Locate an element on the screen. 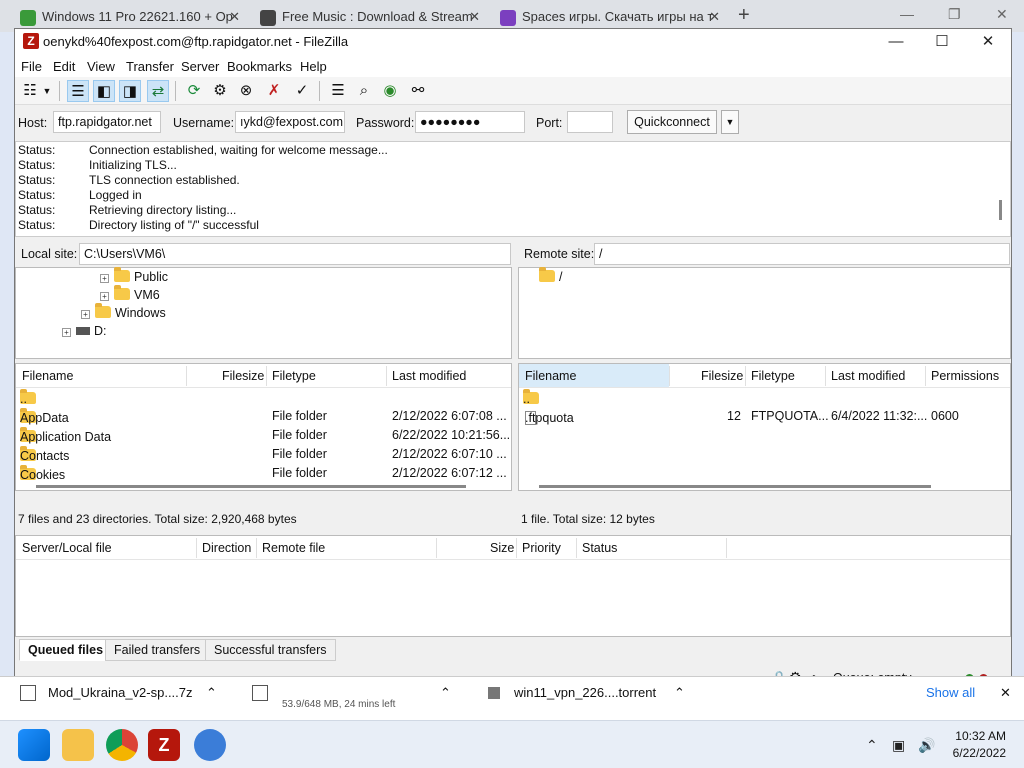  file-list-header: Filename Filesize Filetype Last modified is located at coordinates (263, 376).